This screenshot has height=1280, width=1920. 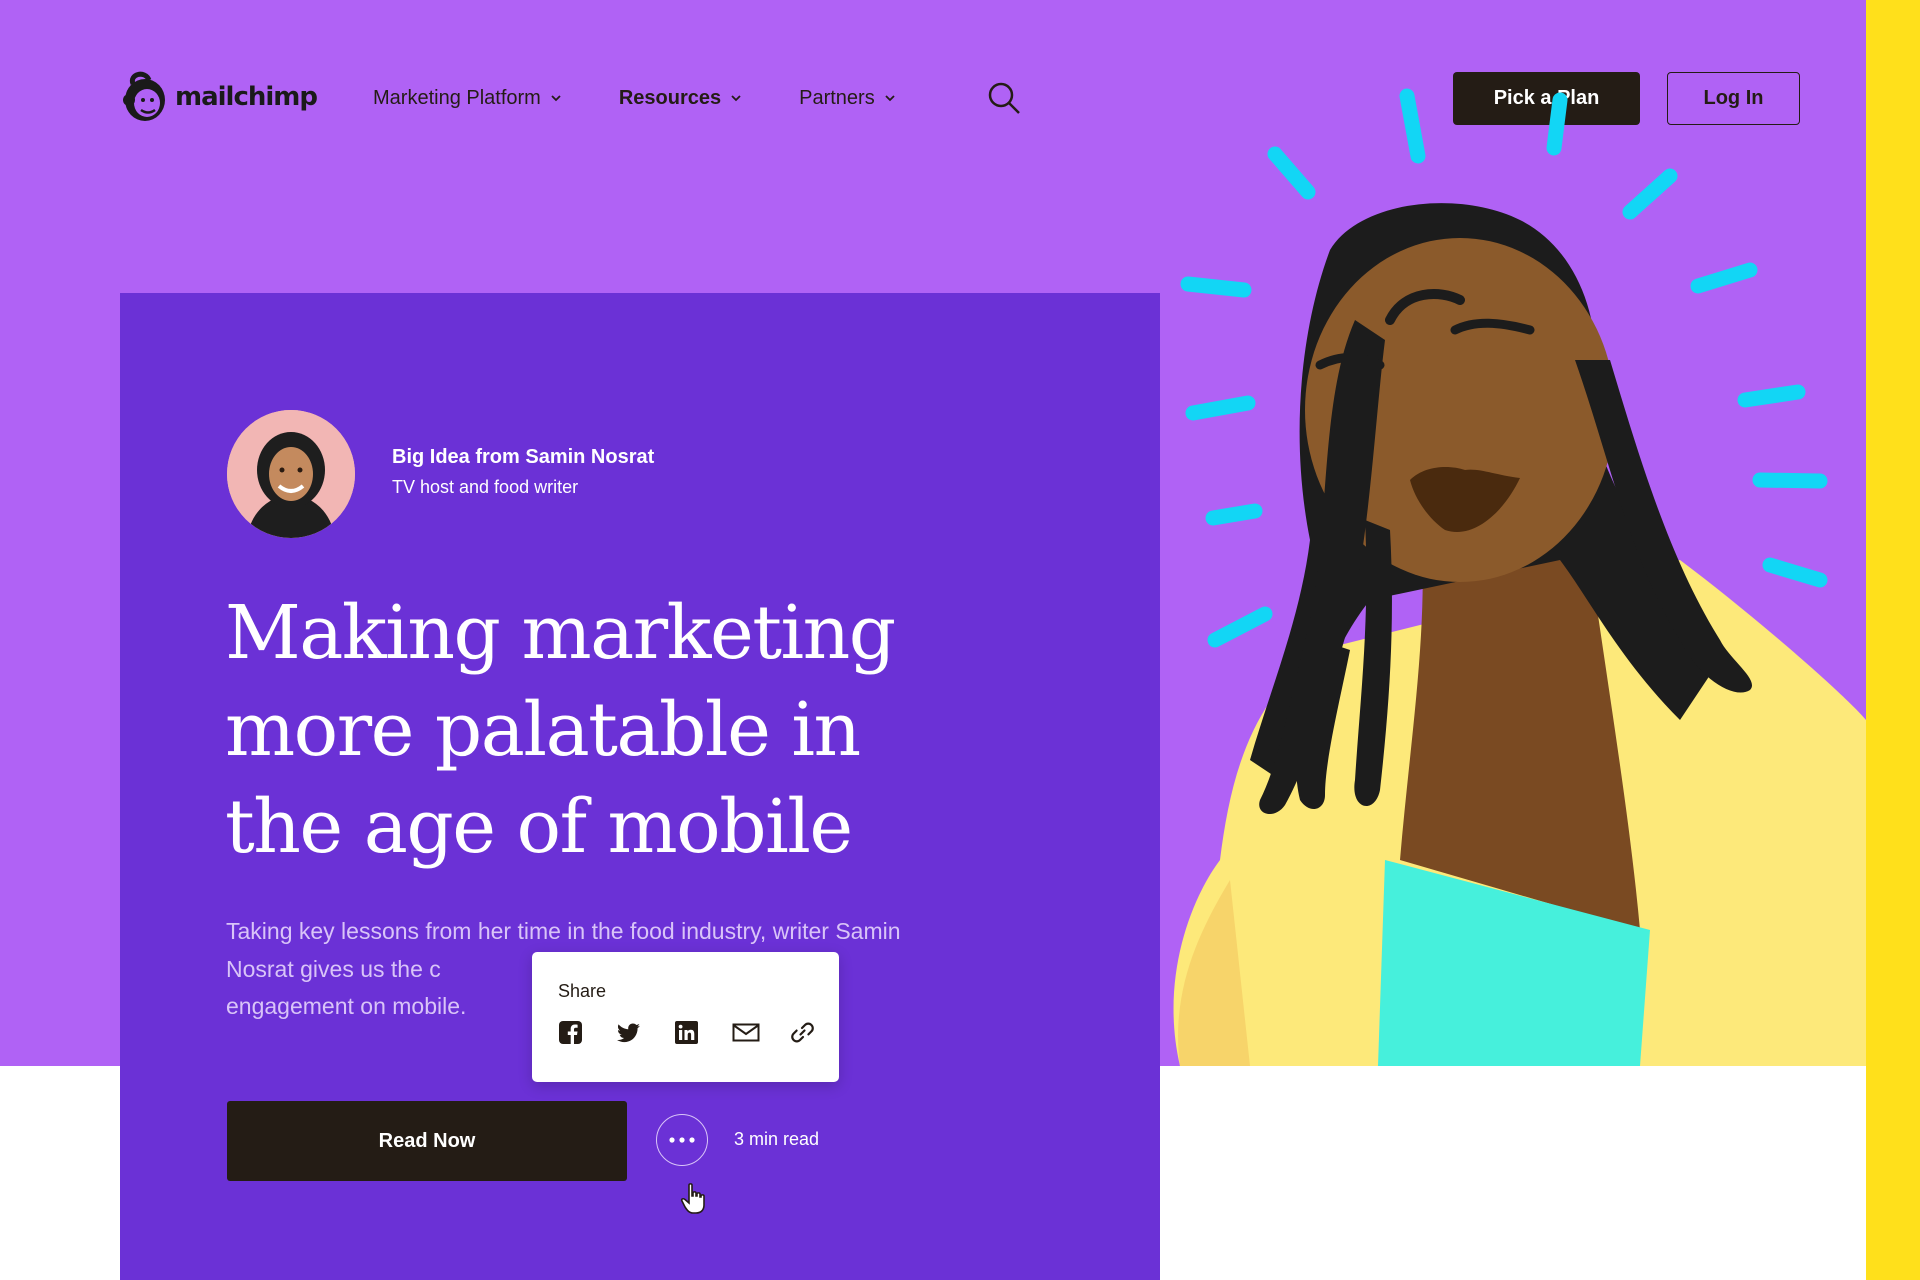 What do you see at coordinates (570, 1032) in the screenshot?
I see `facebook-icon` at bounding box center [570, 1032].